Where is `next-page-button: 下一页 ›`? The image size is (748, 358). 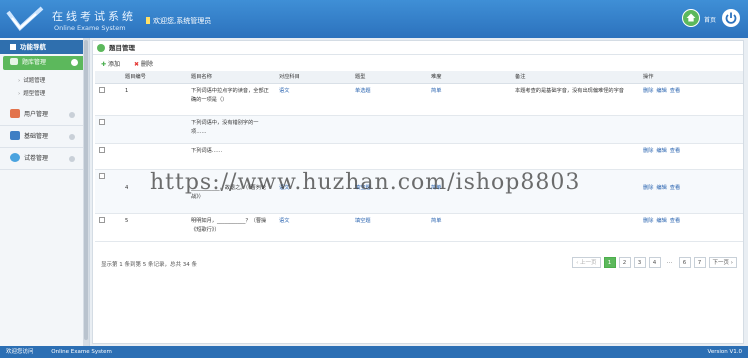
next-page-button: 下一页 › is located at coordinates (722, 262).